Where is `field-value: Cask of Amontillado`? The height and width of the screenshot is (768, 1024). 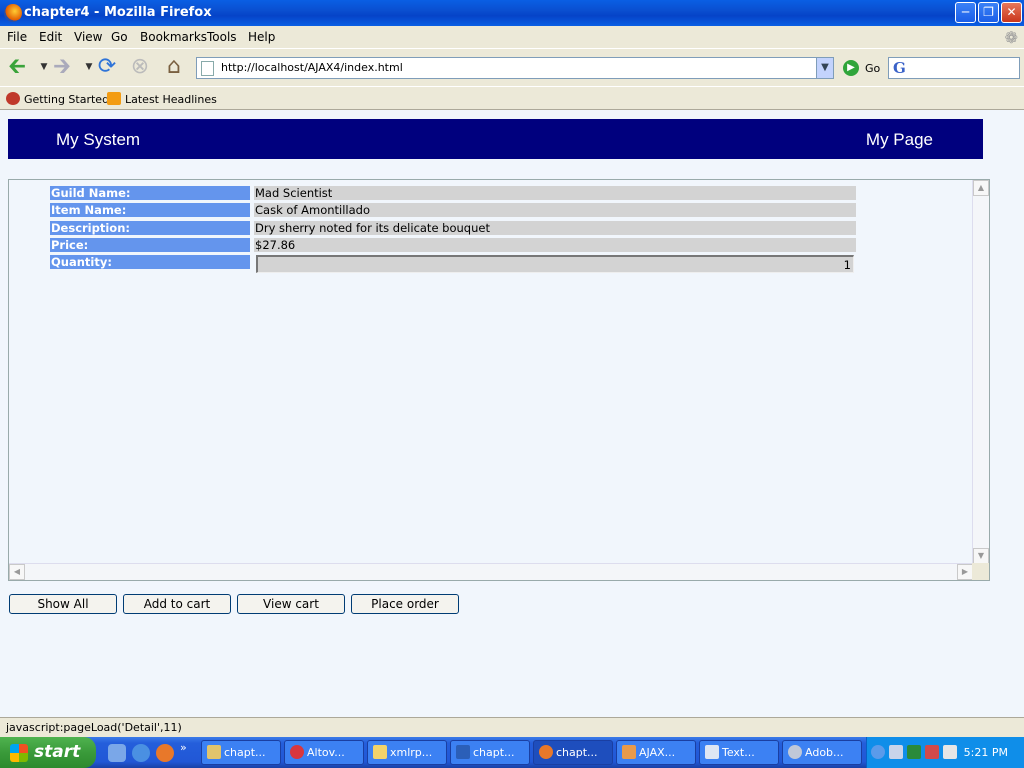
field-value: Cask of Amontillado is located at coordinates (555, 210).